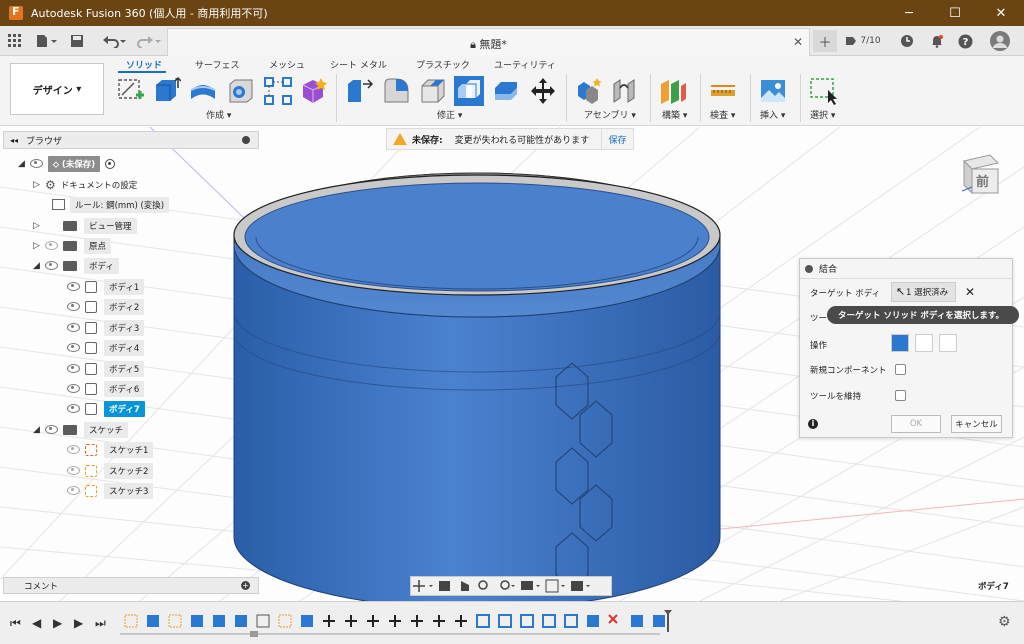 The width and height of the screenshot is (1024, 644). I want to click on dialog-header: 結合, so click(906, 269).